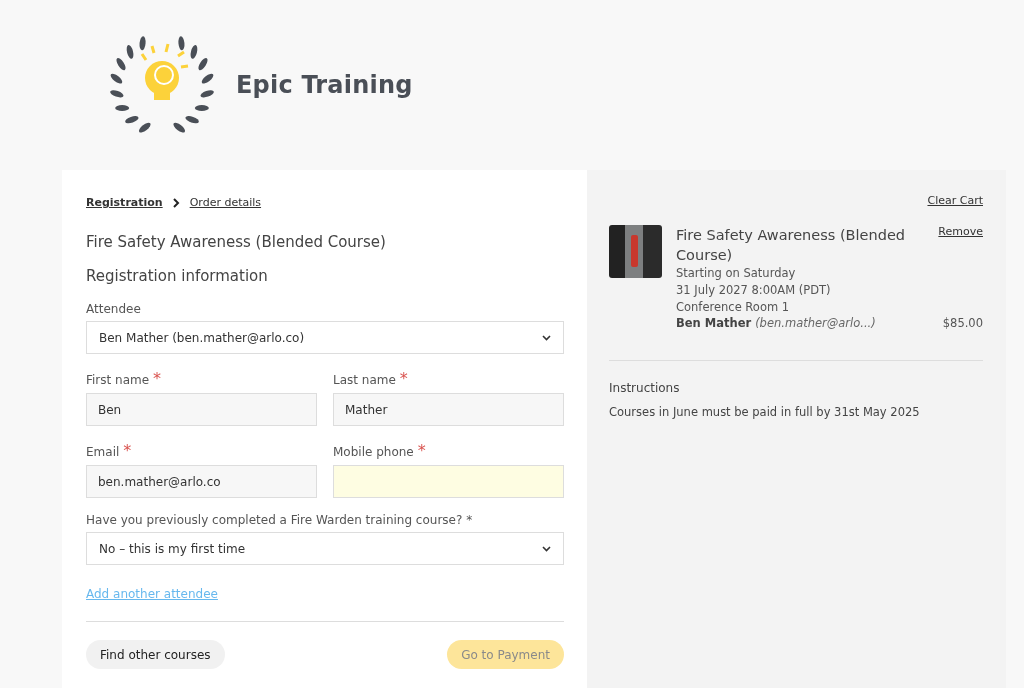  What do you see at coordinates (201, 481) in the screenshot?
I see `input-field: ben.mather@arlo.co` at bounding box center [201, 481].